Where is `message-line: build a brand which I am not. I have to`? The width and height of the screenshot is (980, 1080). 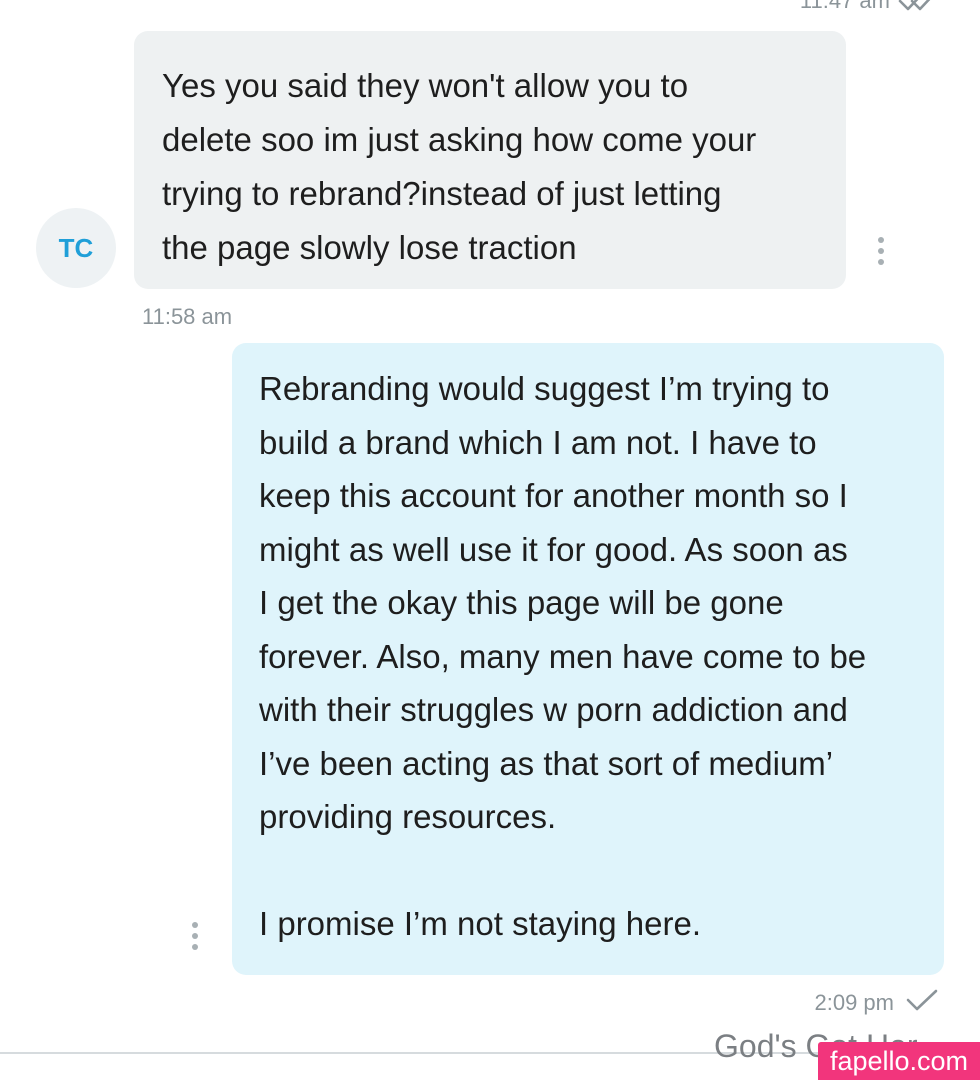
message-line: build a brand which I am not. I have to is located at coordinates (538, 442).